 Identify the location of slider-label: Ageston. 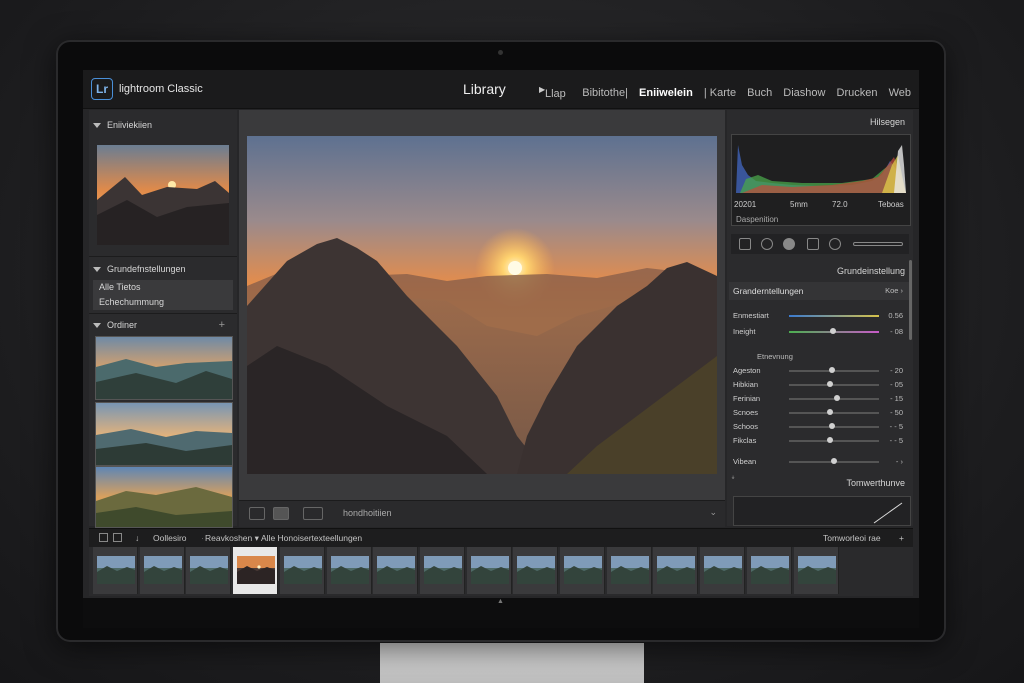
(747, 370).